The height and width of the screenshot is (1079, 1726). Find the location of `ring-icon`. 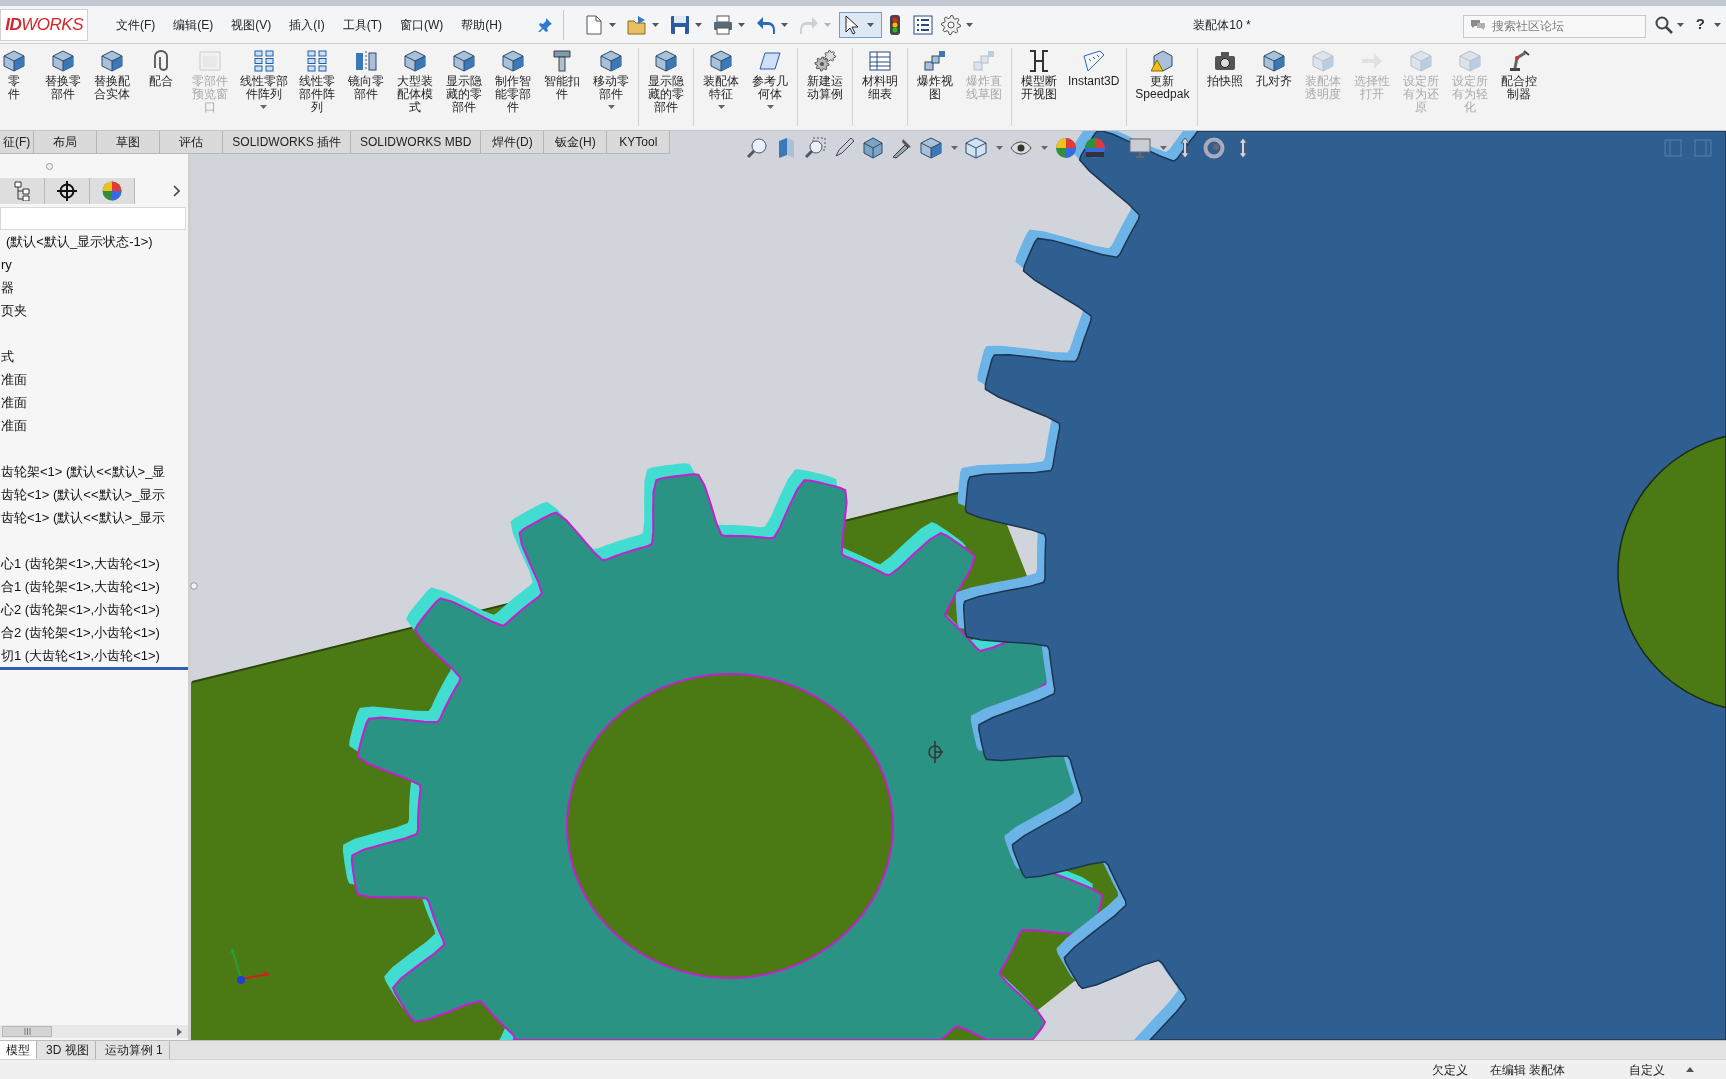

ring-icon is located at coordinates (1214, 148).